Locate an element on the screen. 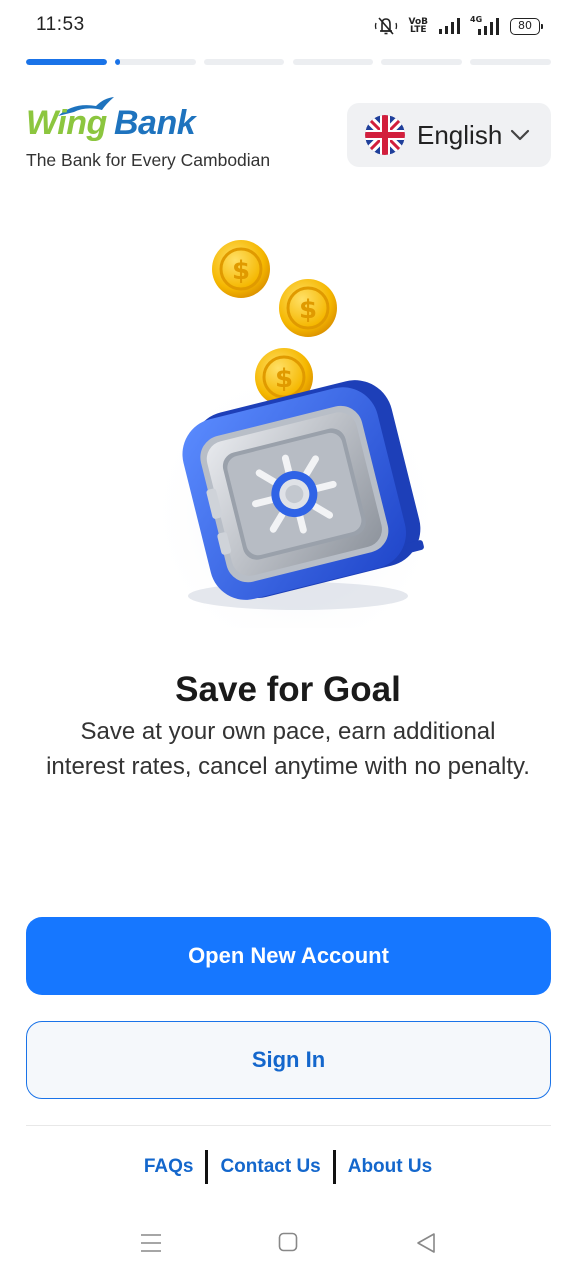 The image size is (576, 1280). signal-4g-icon: 4G is located at coordinates (485, 26).